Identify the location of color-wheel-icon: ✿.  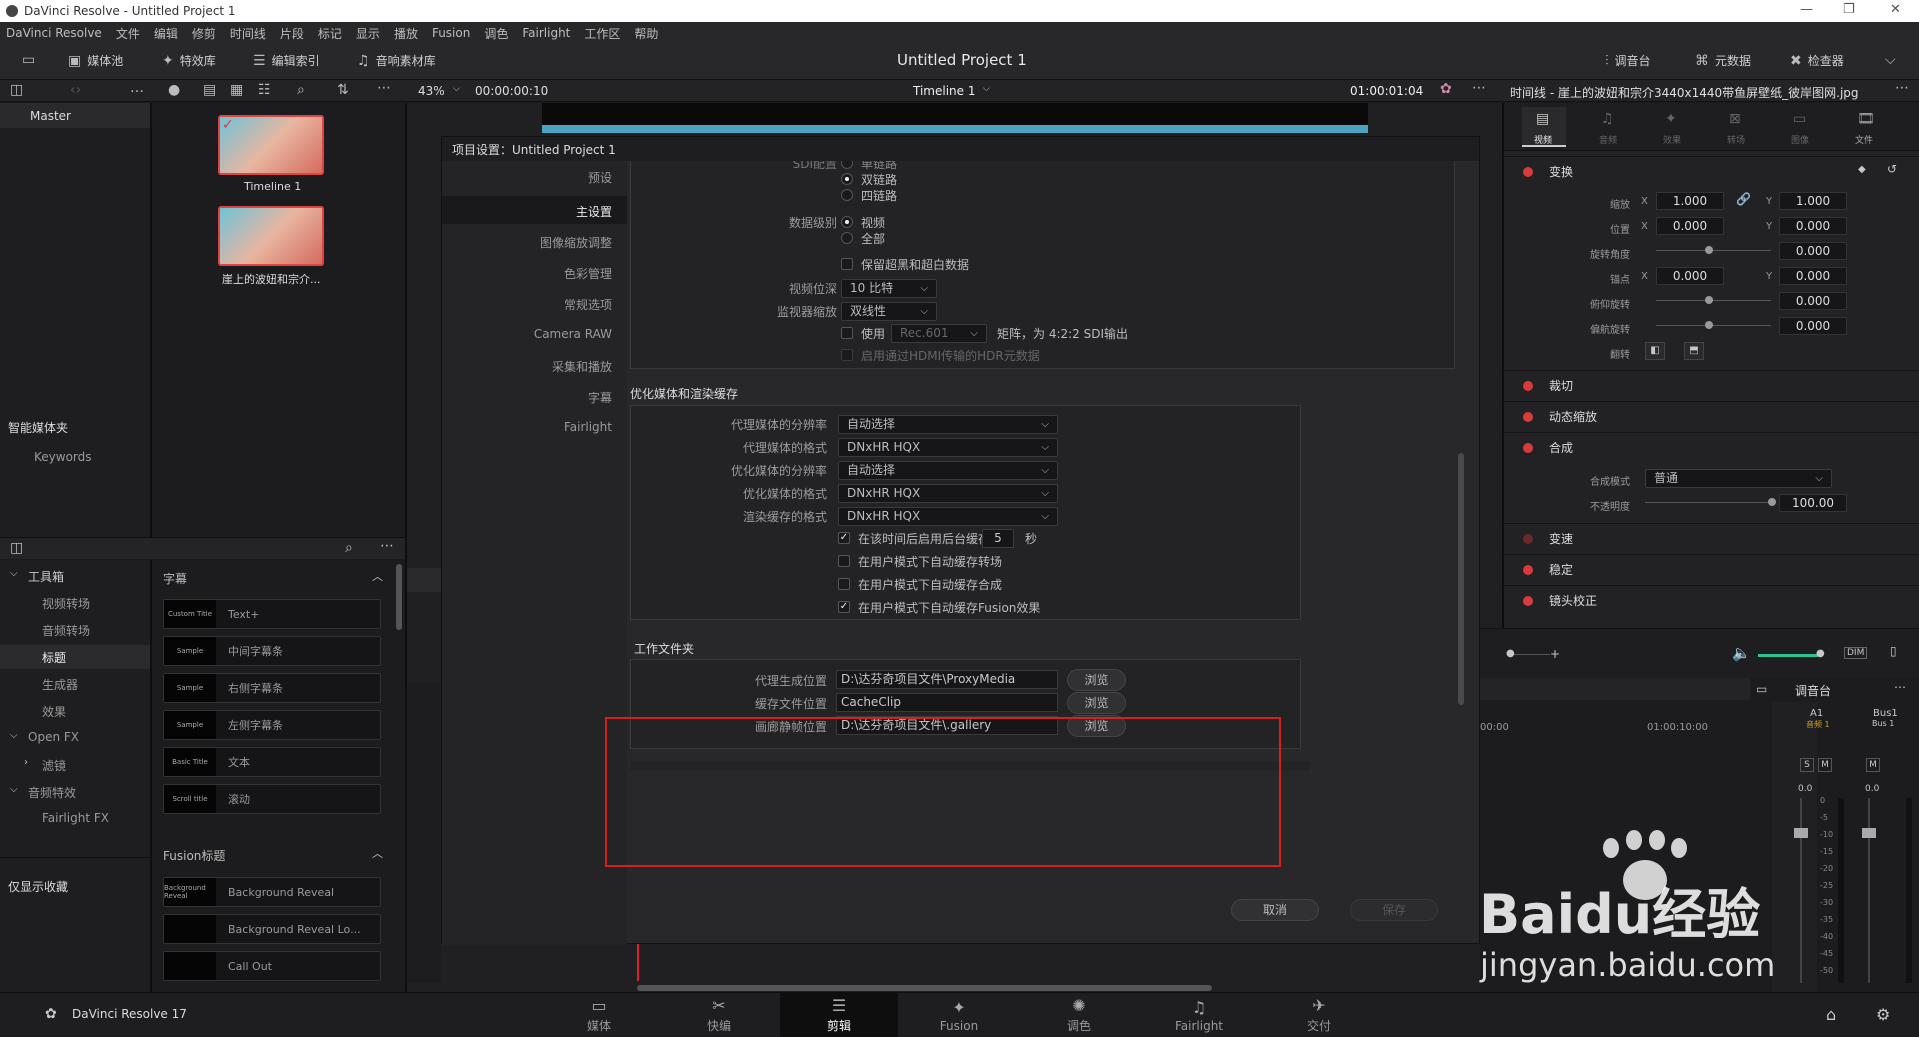
(1446, 89).